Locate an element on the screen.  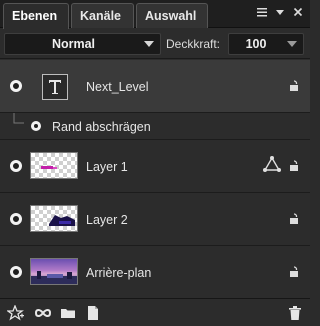
opacity-field: 100 is located at coordinates (266, 44).